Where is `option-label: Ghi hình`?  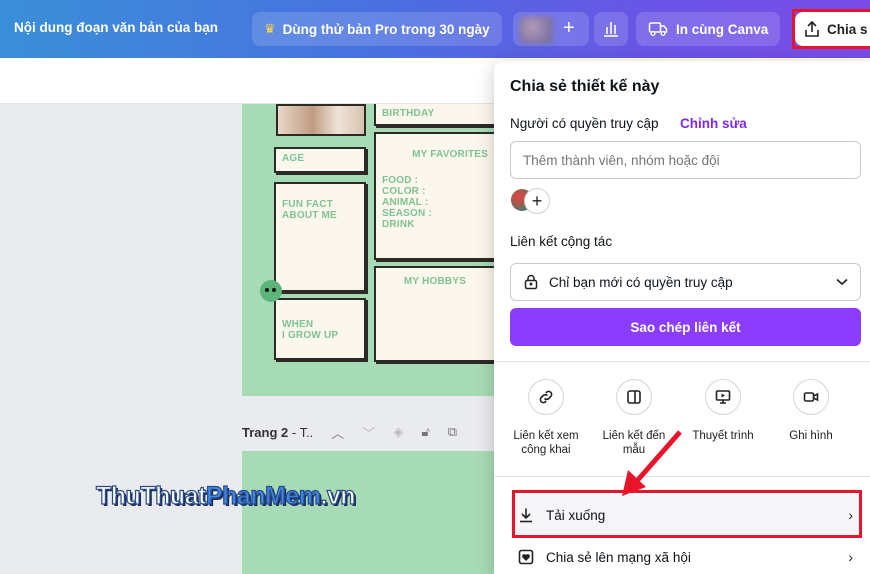 option-label: Ghi hình is located at coordinates (811, 436).